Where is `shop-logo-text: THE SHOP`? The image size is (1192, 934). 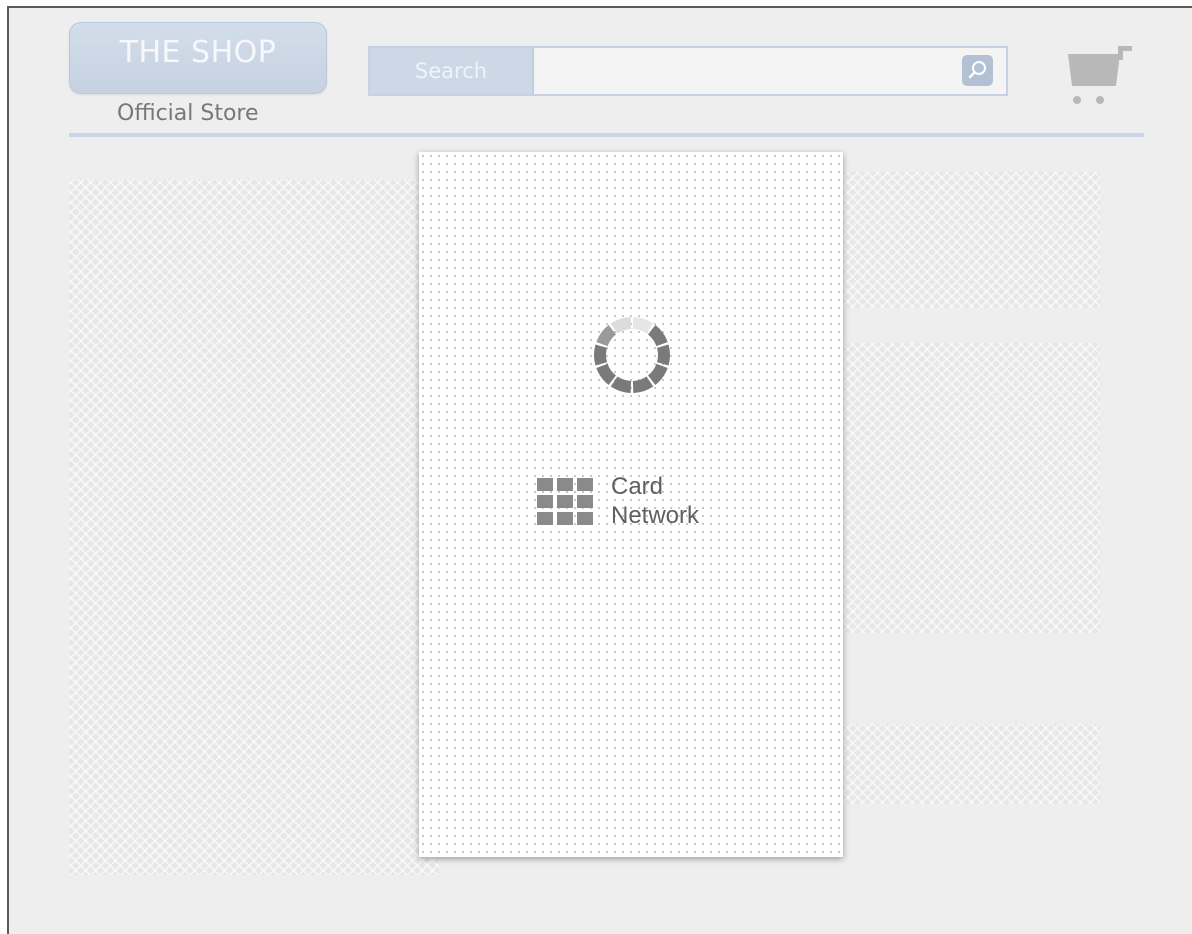
shop-logo-text: THE SHOP is located at coordinates (198, 52).